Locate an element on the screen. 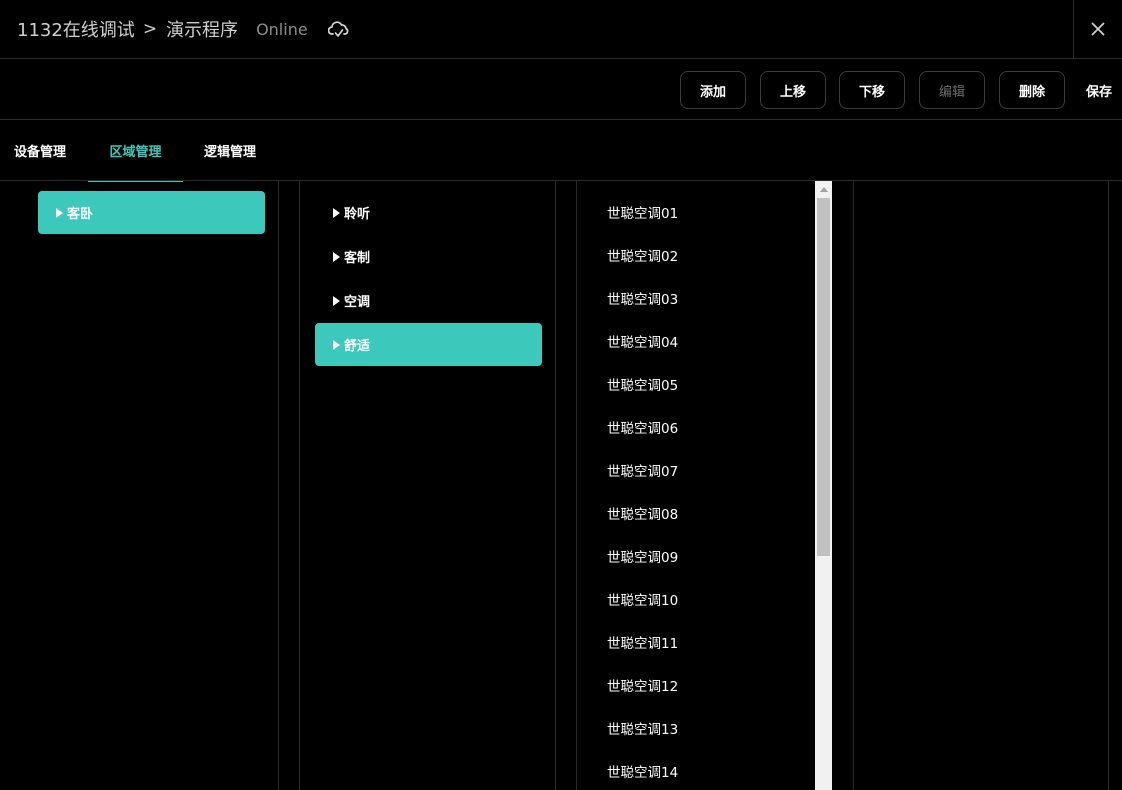 This screenshot has width=1122, height=790. scrollbar-thumb is located at coordinates (823, 377).